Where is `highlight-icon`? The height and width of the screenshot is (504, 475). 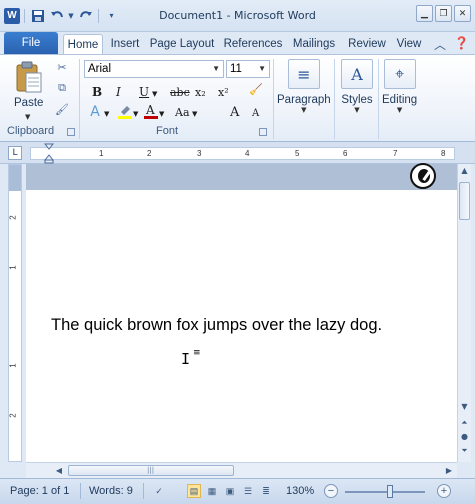 highlight-icon is located at coordinates (125, 111).